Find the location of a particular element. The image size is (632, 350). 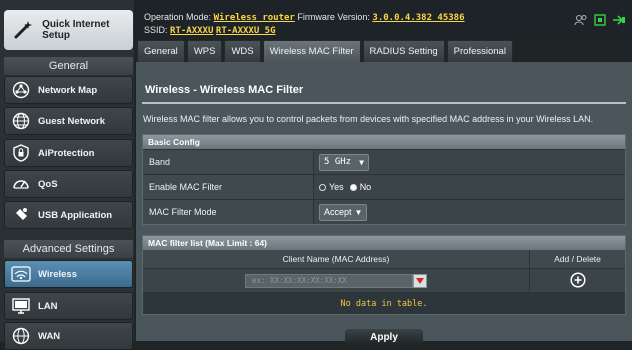

firmware-label: Firmware Version: is located at coordinates (333, 17).